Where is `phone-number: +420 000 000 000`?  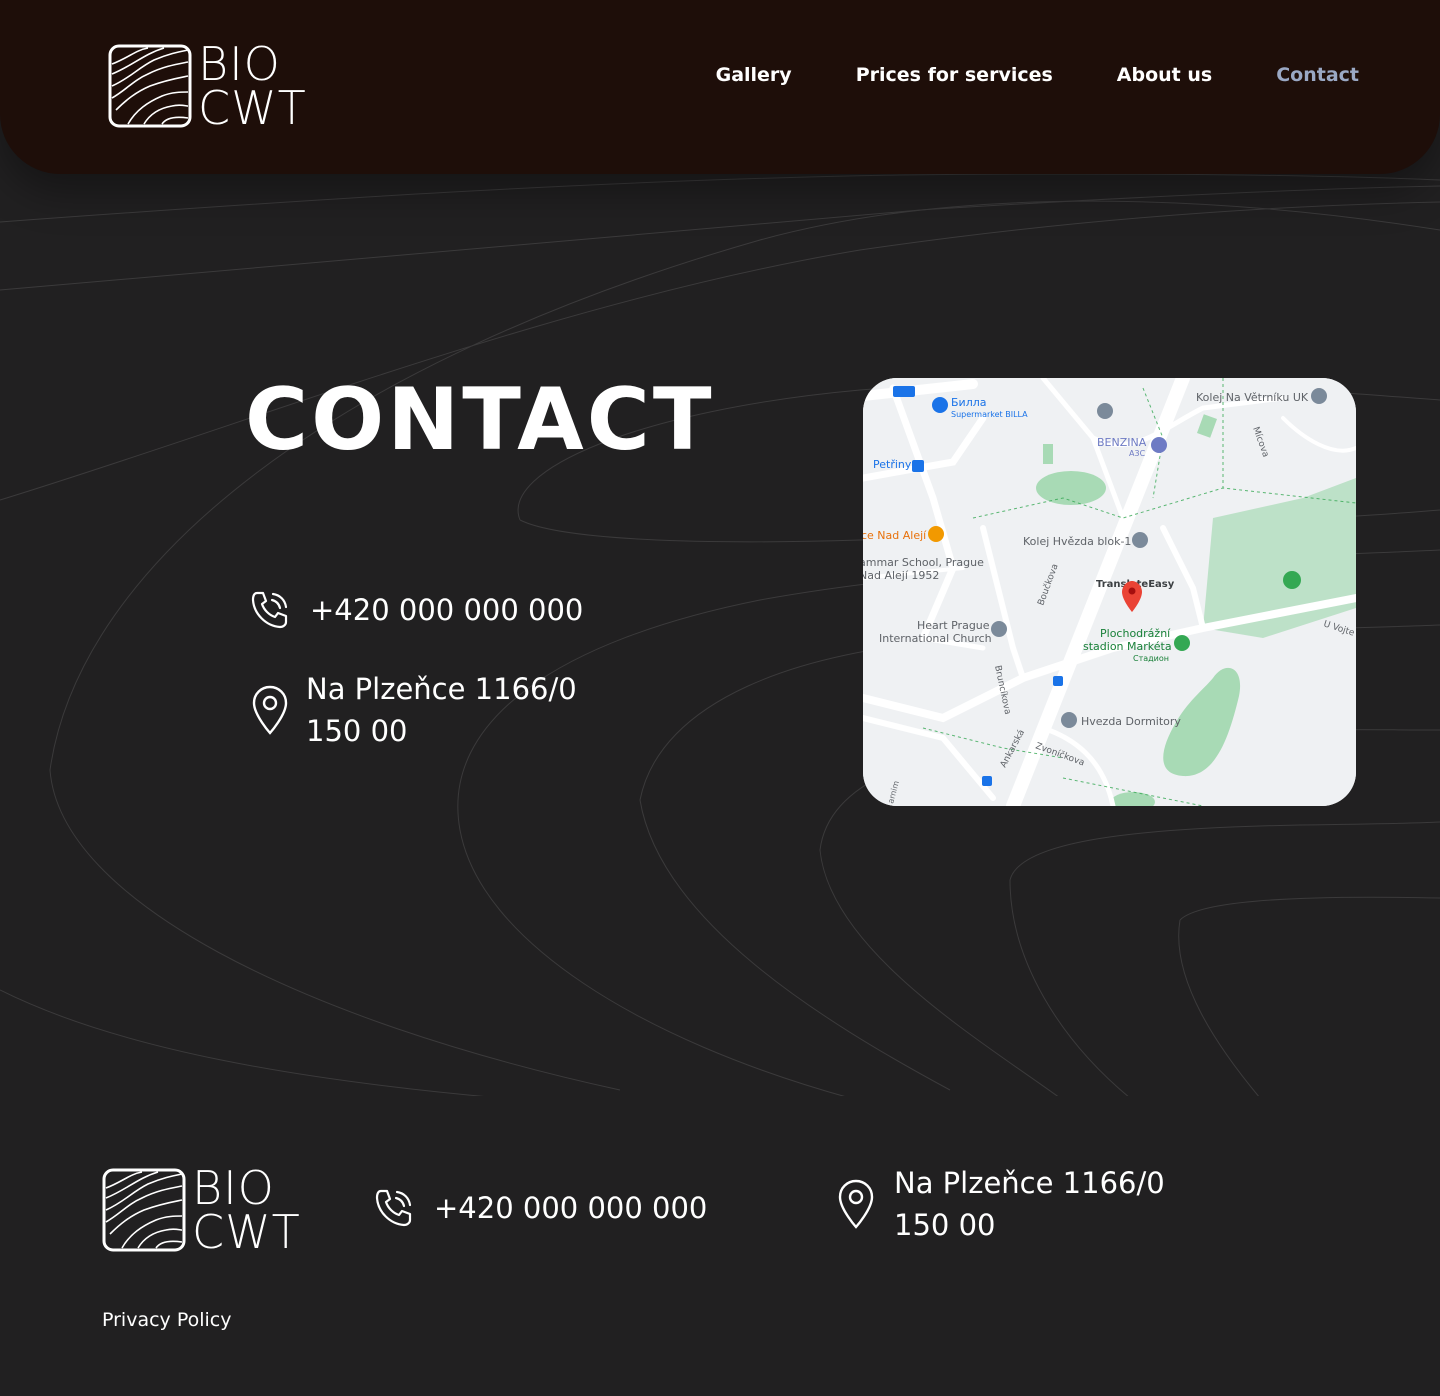
phone-number: +420 000 000 000 is located at coordinates (447, 610).